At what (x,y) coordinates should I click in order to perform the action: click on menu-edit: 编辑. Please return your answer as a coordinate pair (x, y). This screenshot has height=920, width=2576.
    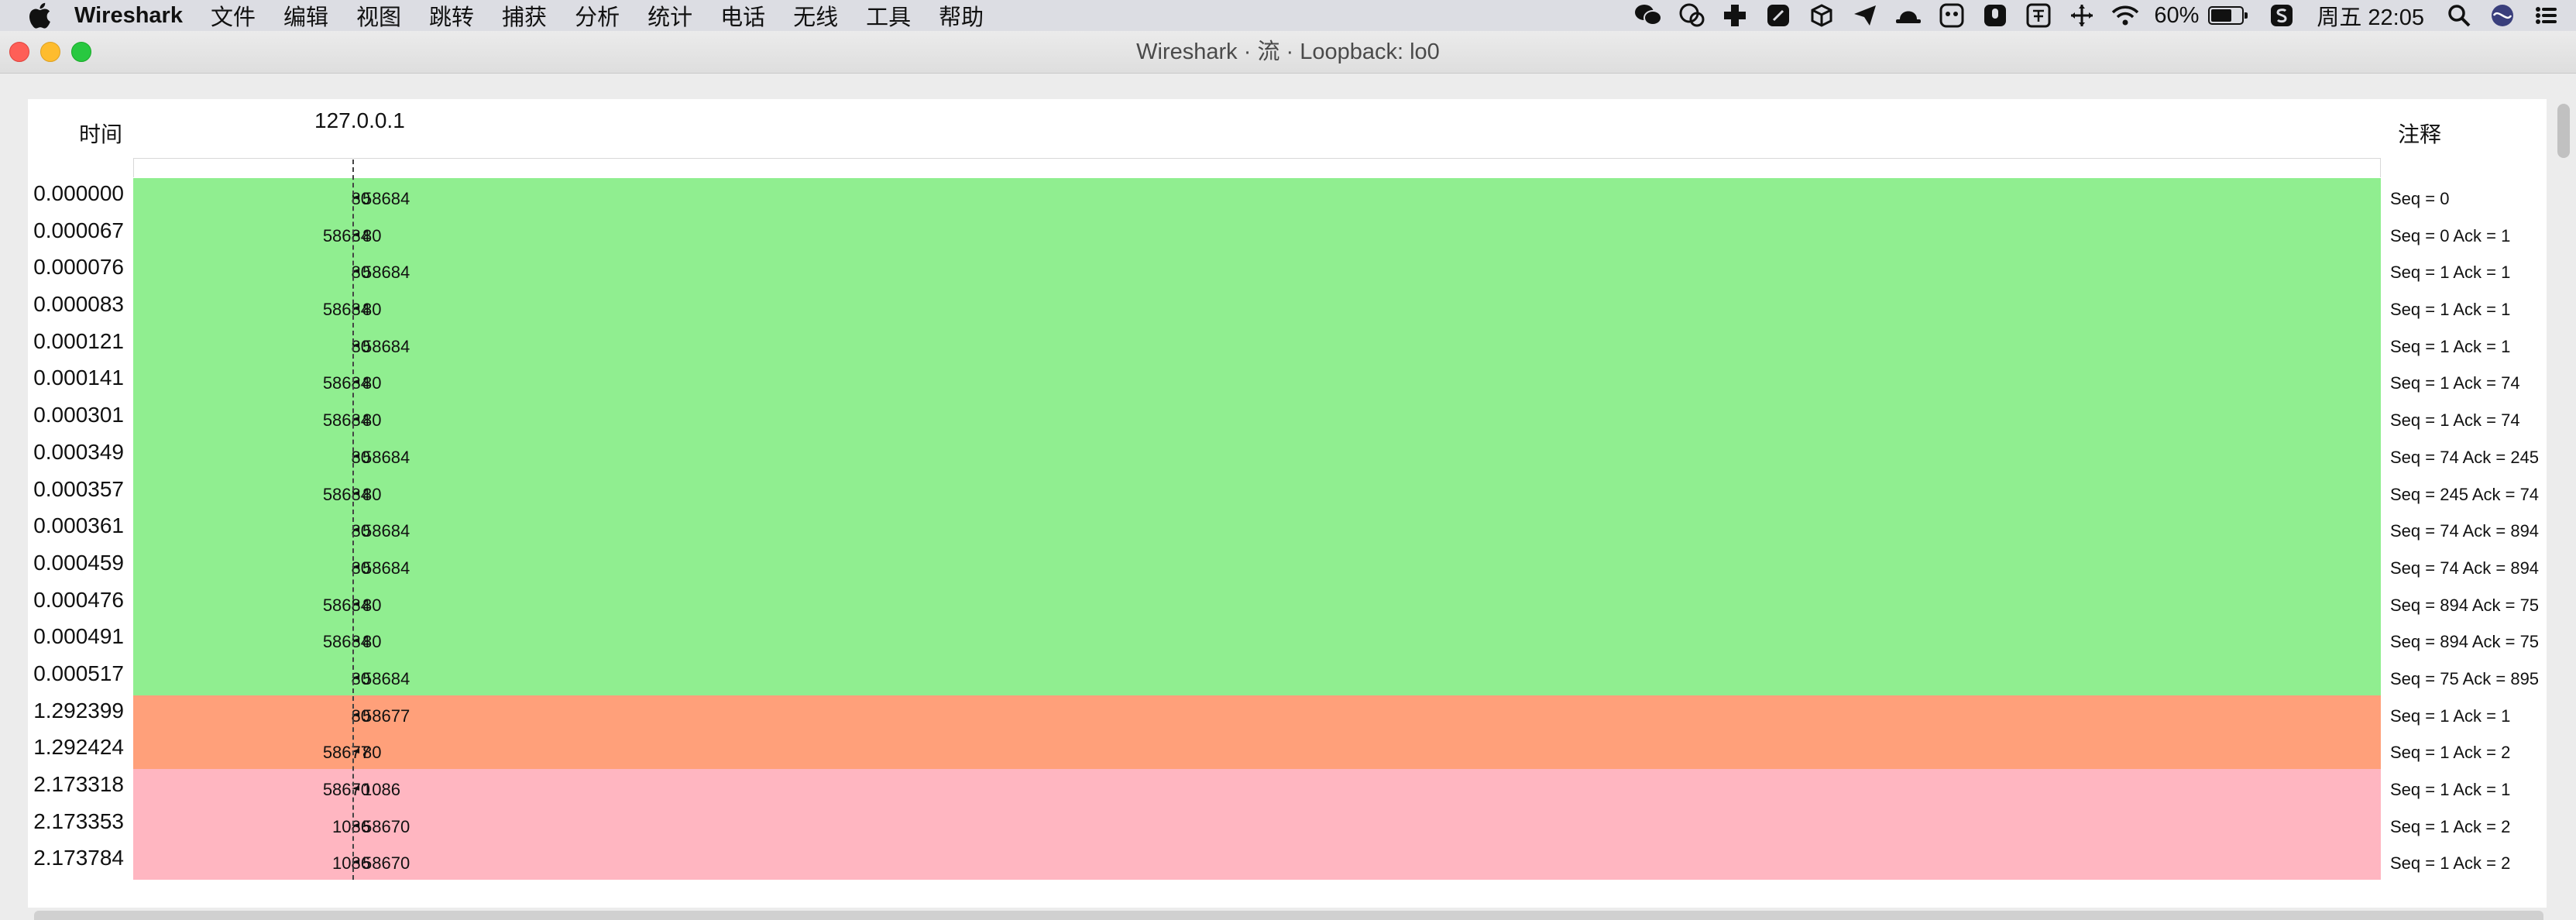
    Looking at the image, I should click on (305, 16).